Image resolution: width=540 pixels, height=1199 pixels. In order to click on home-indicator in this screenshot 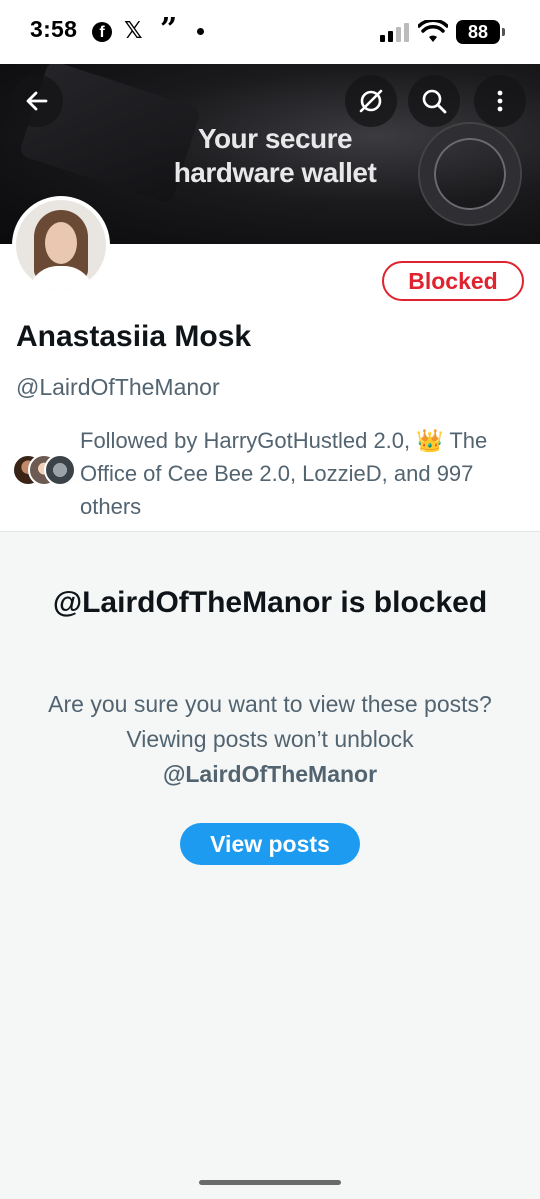, I will do `click(270, 1182)`.